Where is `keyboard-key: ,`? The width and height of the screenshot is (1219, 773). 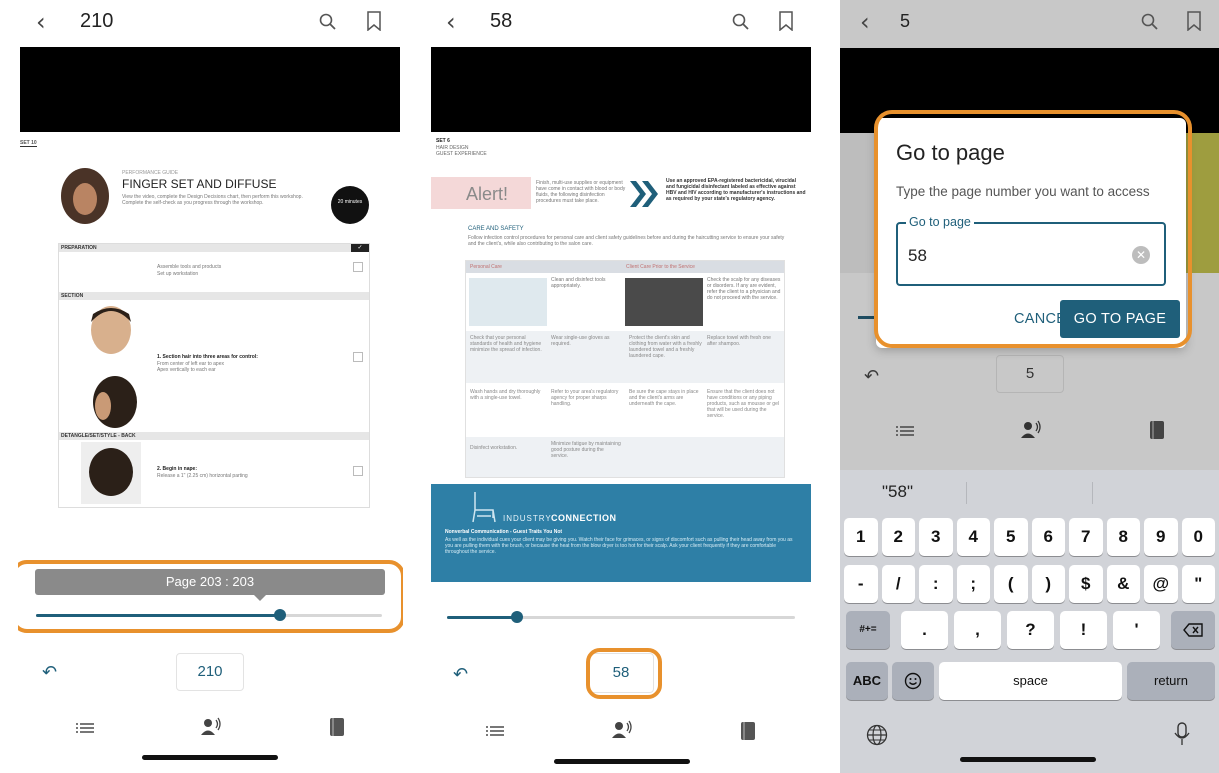 keyboard-key: , is located at coordinates (977, 630).